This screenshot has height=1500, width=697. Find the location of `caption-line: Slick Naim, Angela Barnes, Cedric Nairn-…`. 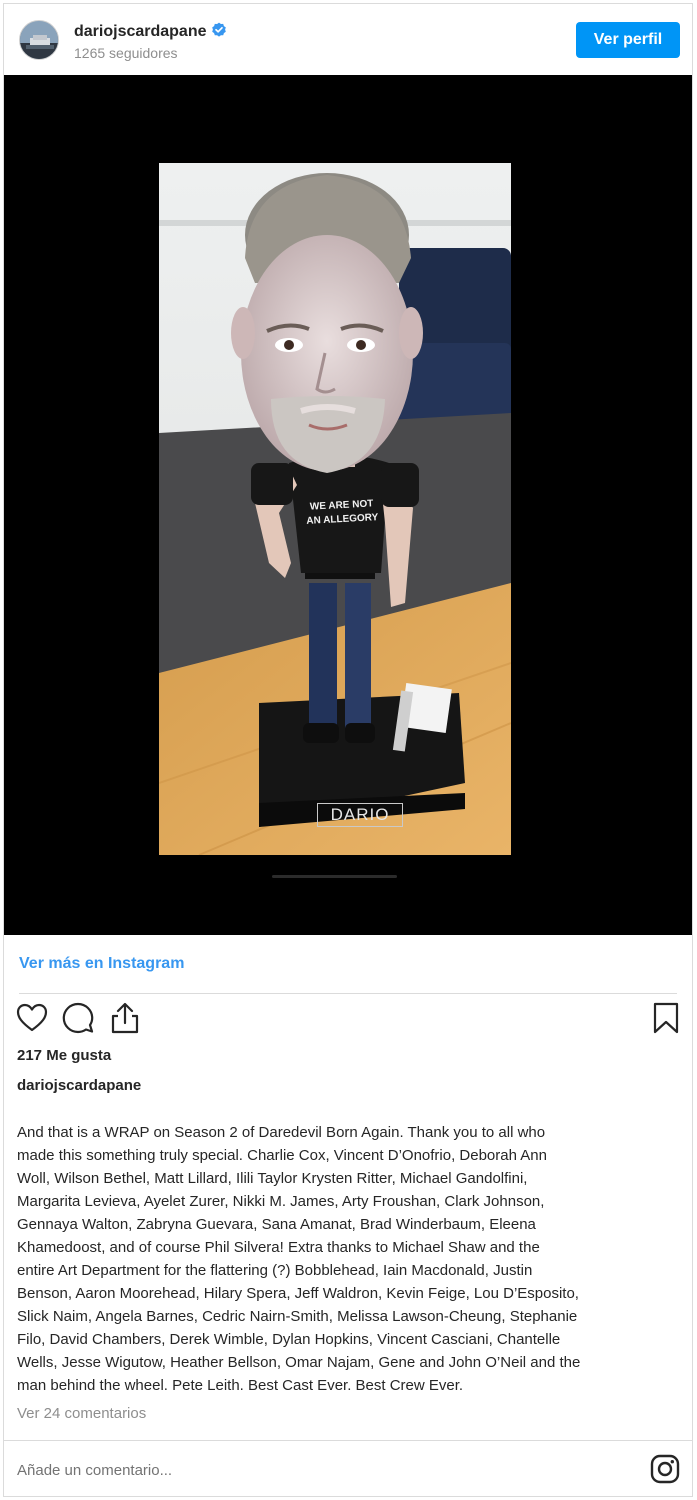

caption-line: Slick Naim, Angela Barnes, Cedric Nairn-… is located at coordinates (297, 1316).